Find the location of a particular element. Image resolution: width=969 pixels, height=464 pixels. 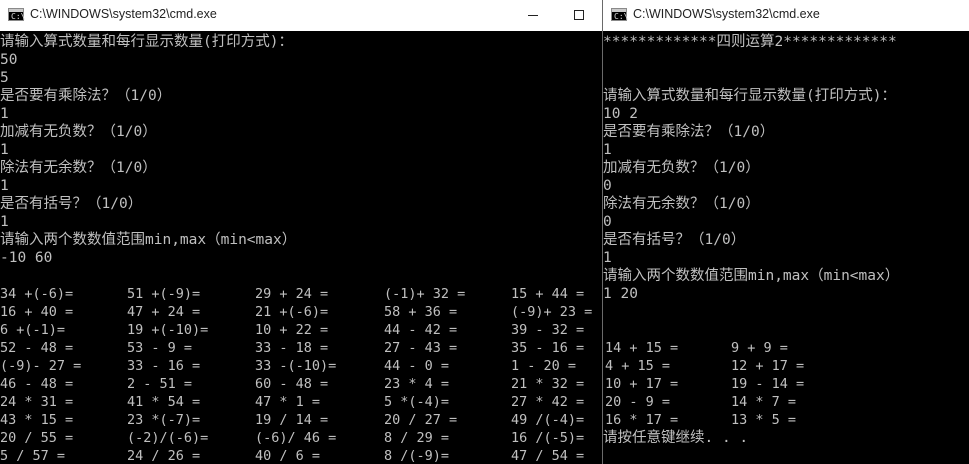

equation-cell: 39 - 32 = is located at coordinates (548, 330).